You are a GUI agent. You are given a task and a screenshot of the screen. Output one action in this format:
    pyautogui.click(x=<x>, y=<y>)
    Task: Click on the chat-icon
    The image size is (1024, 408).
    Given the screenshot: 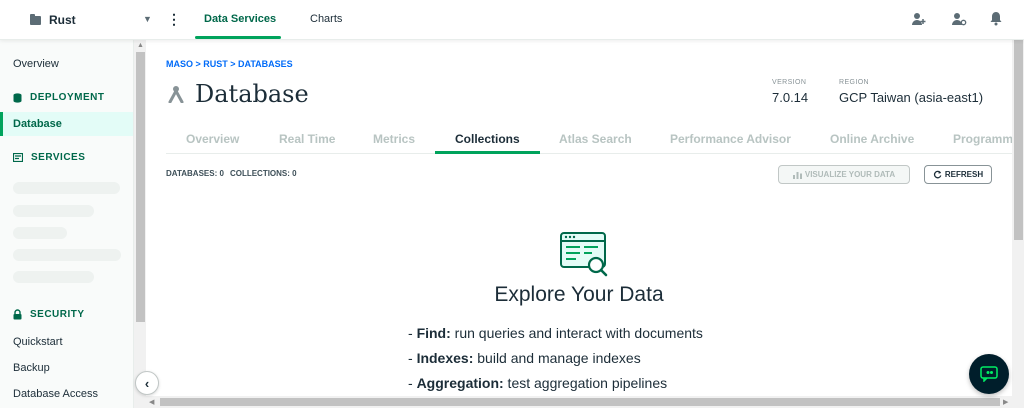 What is the action you would take?
    pyautogui.click(x=989, y=374)
    